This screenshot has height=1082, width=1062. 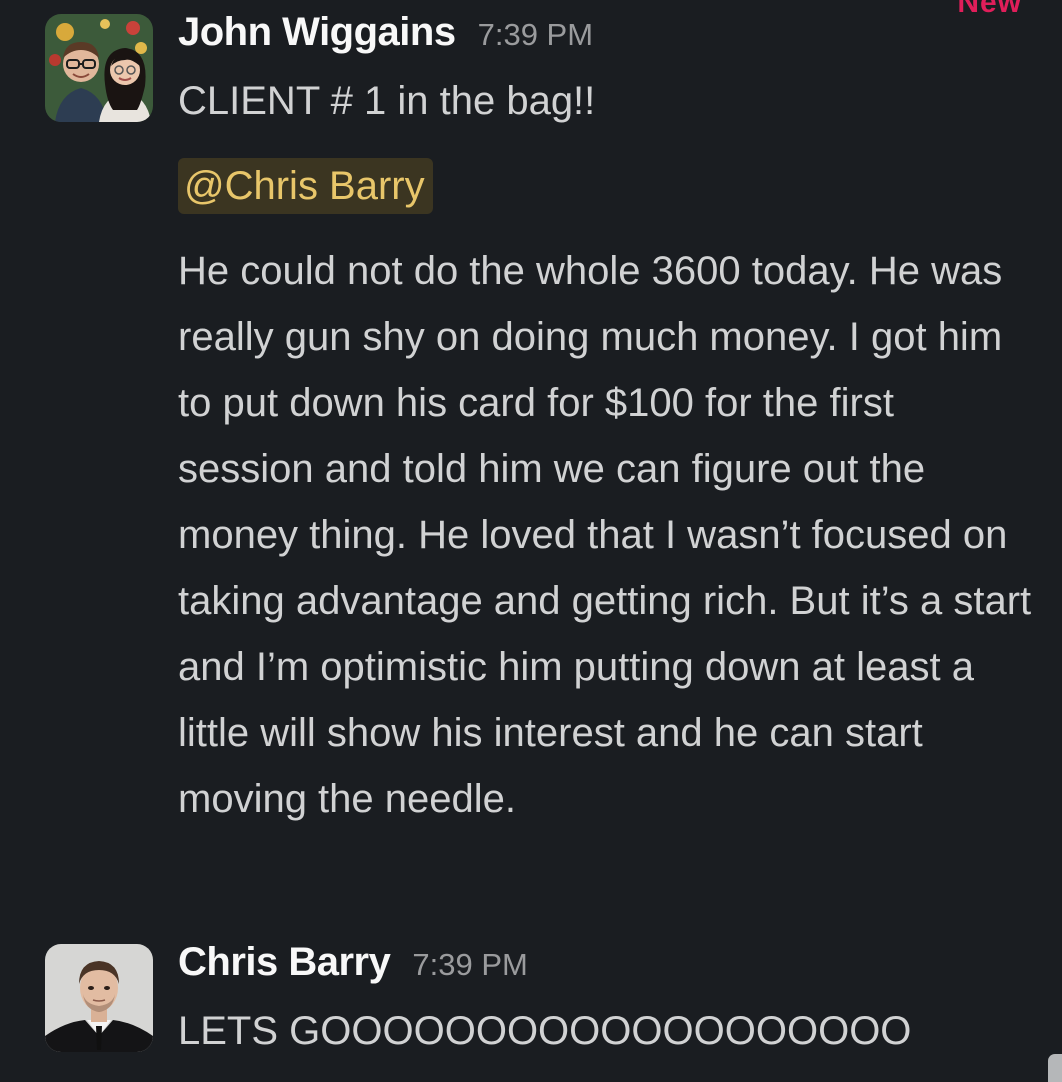 What do you see at coordinates (606, 38) in the screenshot?
I see `message-header: John Wiggains 7:39 PM` at bounding box center [606, 38].